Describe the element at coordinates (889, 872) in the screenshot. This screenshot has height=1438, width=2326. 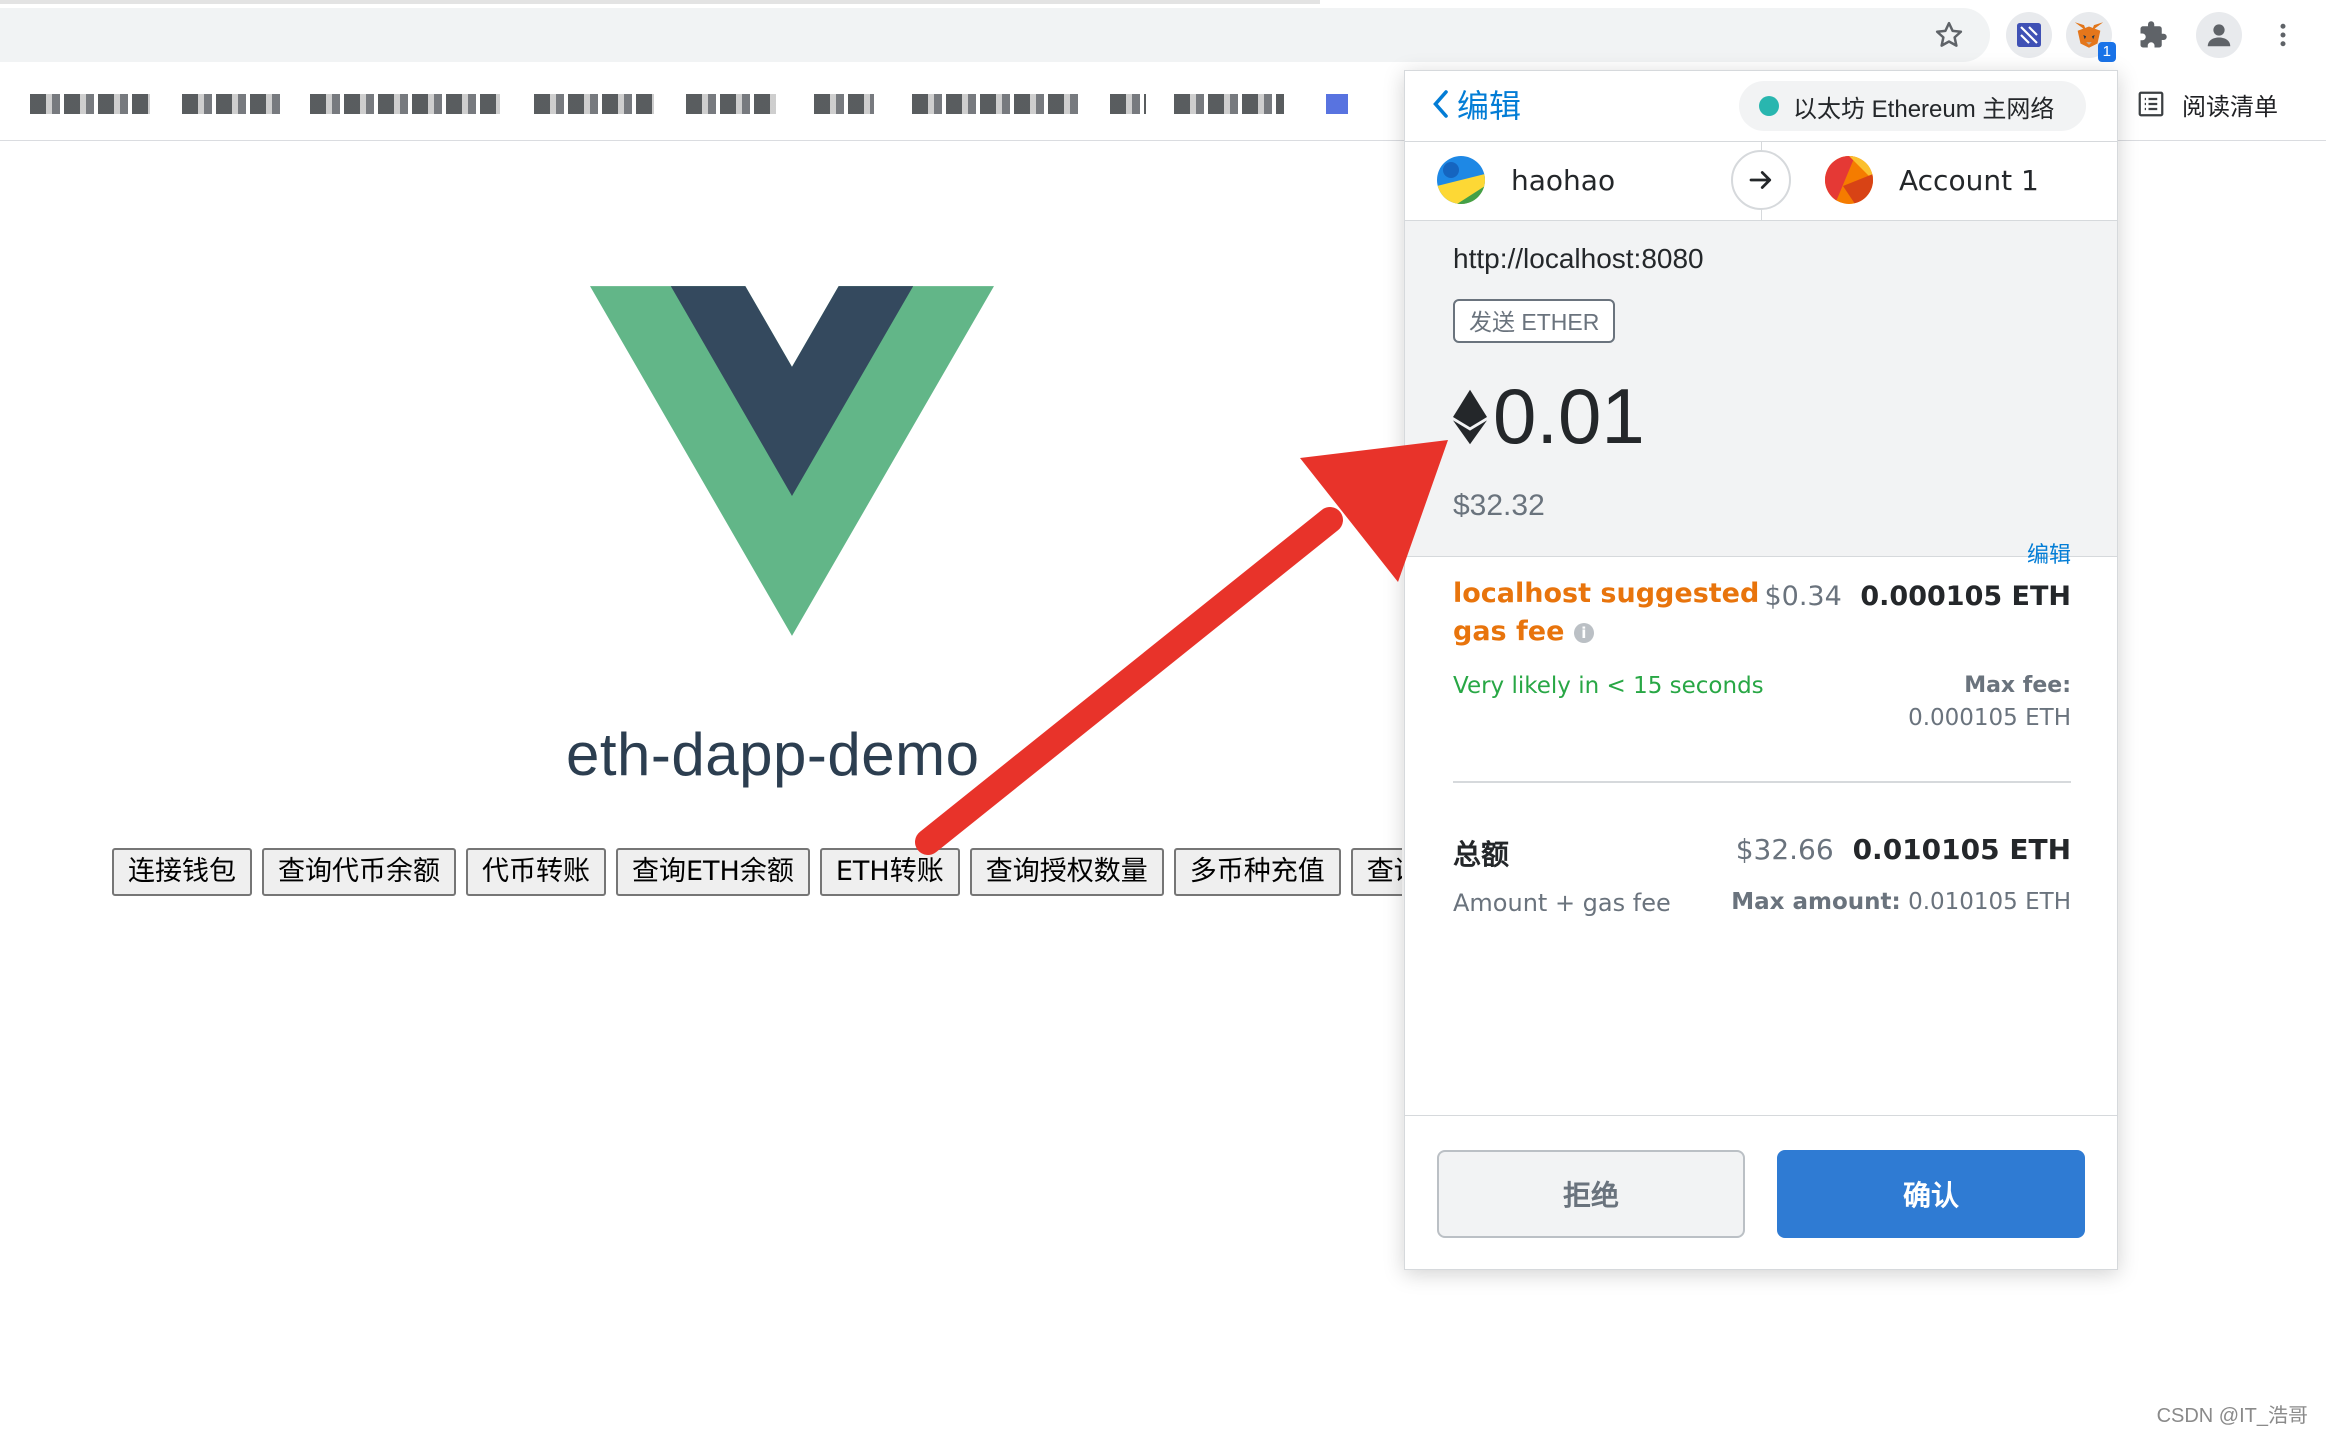
I see `eth-transfer-button: ETH转账` at that location.